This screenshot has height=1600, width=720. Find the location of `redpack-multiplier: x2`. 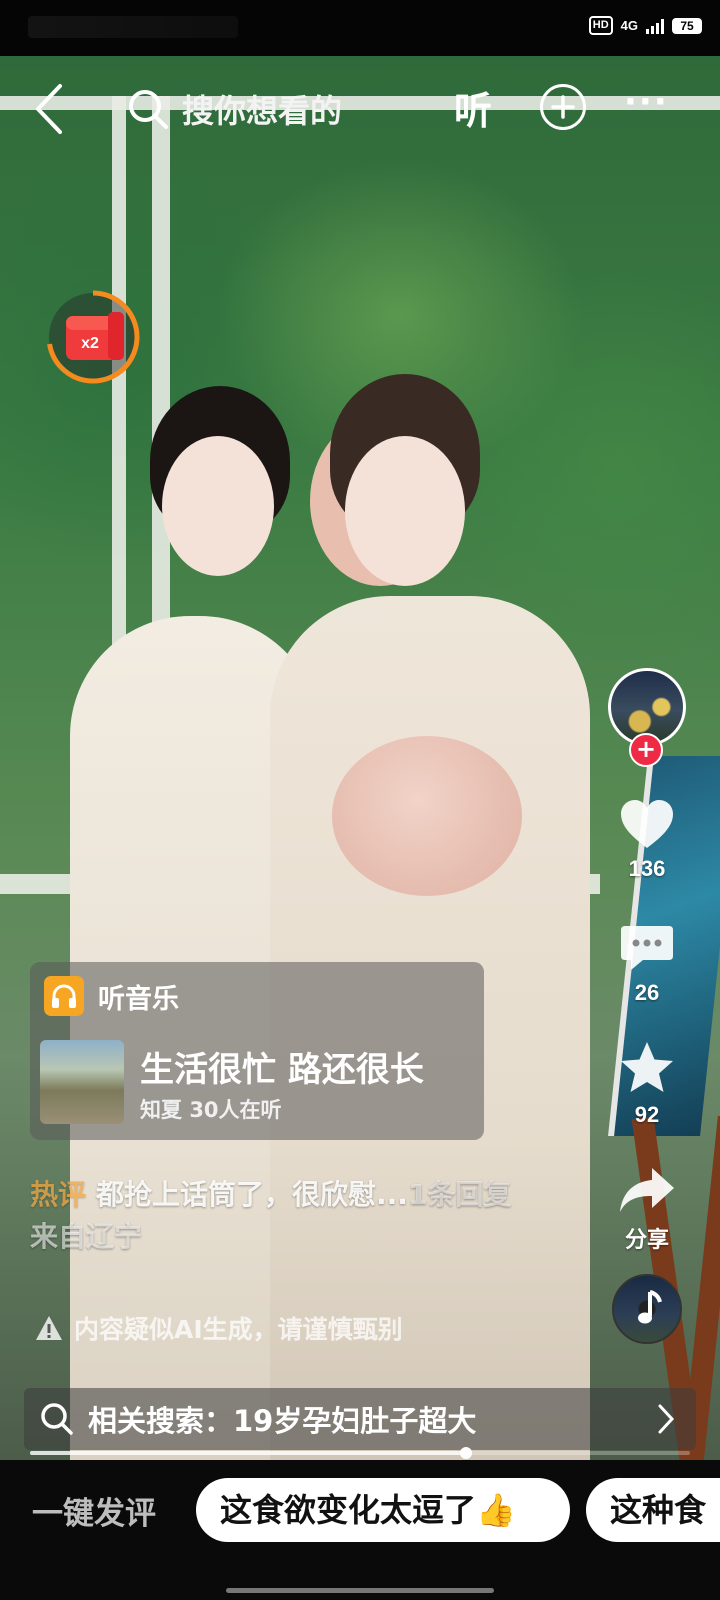

redpack-multiplier: x2 is located at coordinates (90, 343).